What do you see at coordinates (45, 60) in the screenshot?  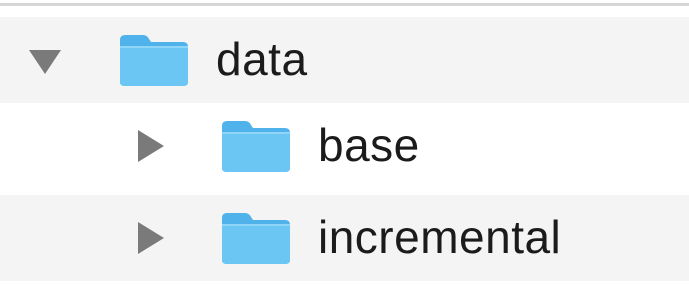 I see `disclosure-expanded-icon` at bounding box center [45, 60].